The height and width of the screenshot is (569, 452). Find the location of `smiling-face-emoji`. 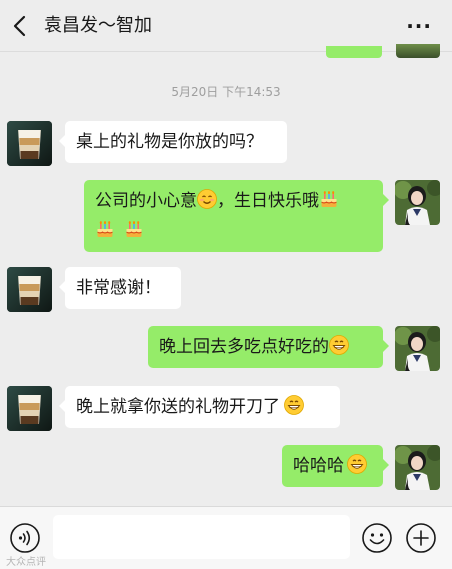

smiling-face-emoji is located at coordinates (207, 199).